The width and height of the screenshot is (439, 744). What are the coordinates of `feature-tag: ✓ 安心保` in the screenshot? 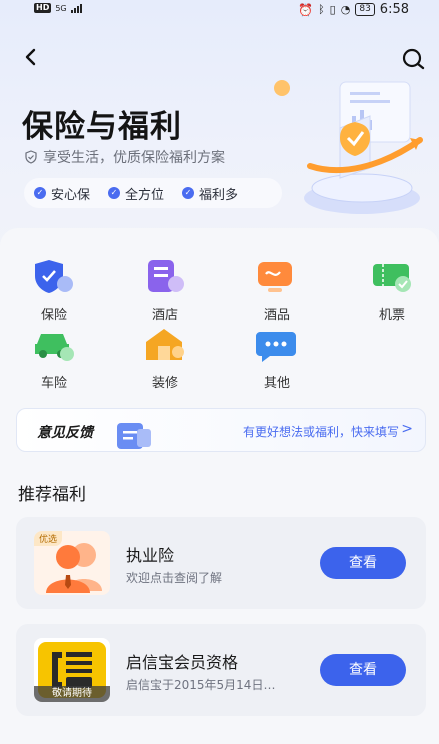 It's located at (62, 193).